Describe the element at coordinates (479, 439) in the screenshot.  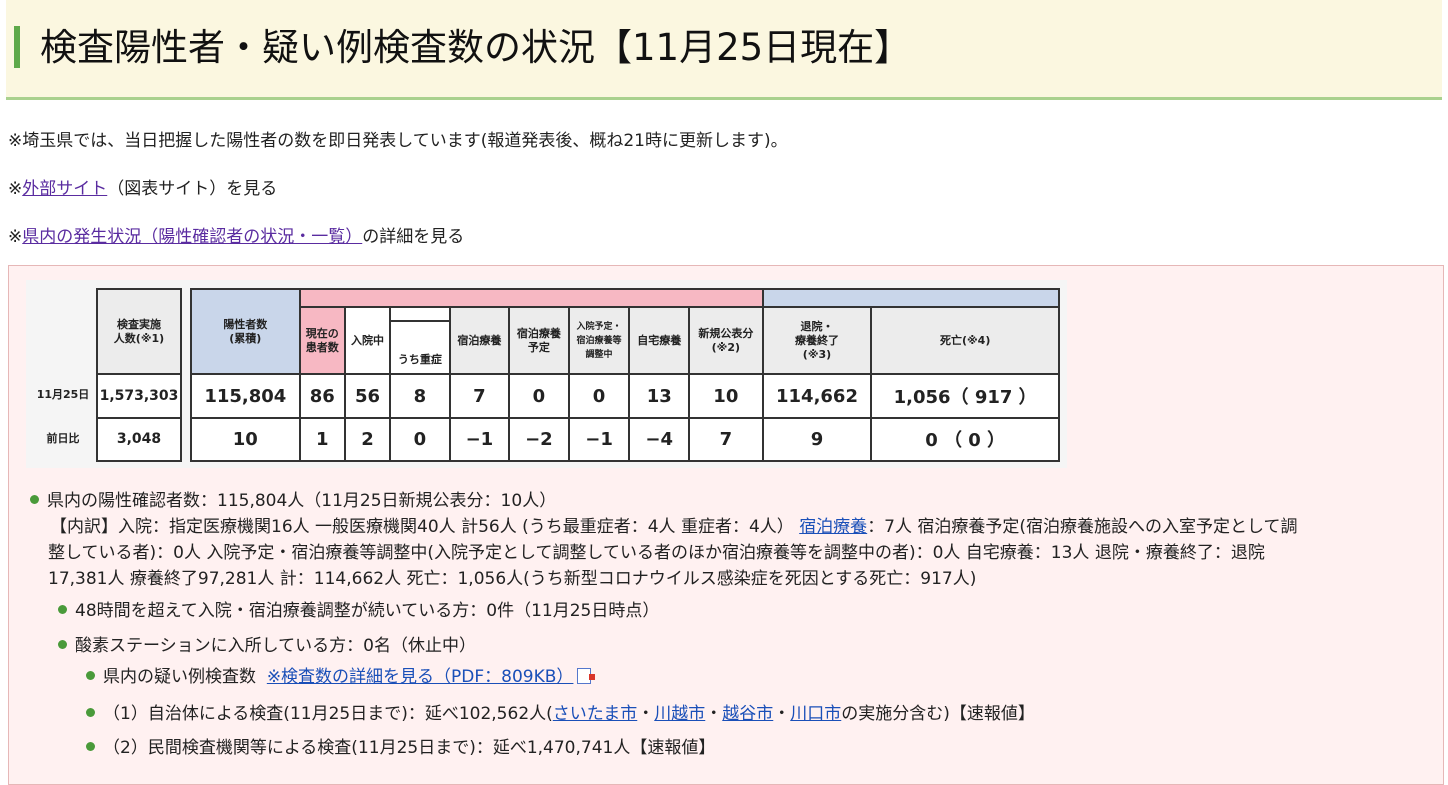
I see `hotel-diff: −1` at that location.